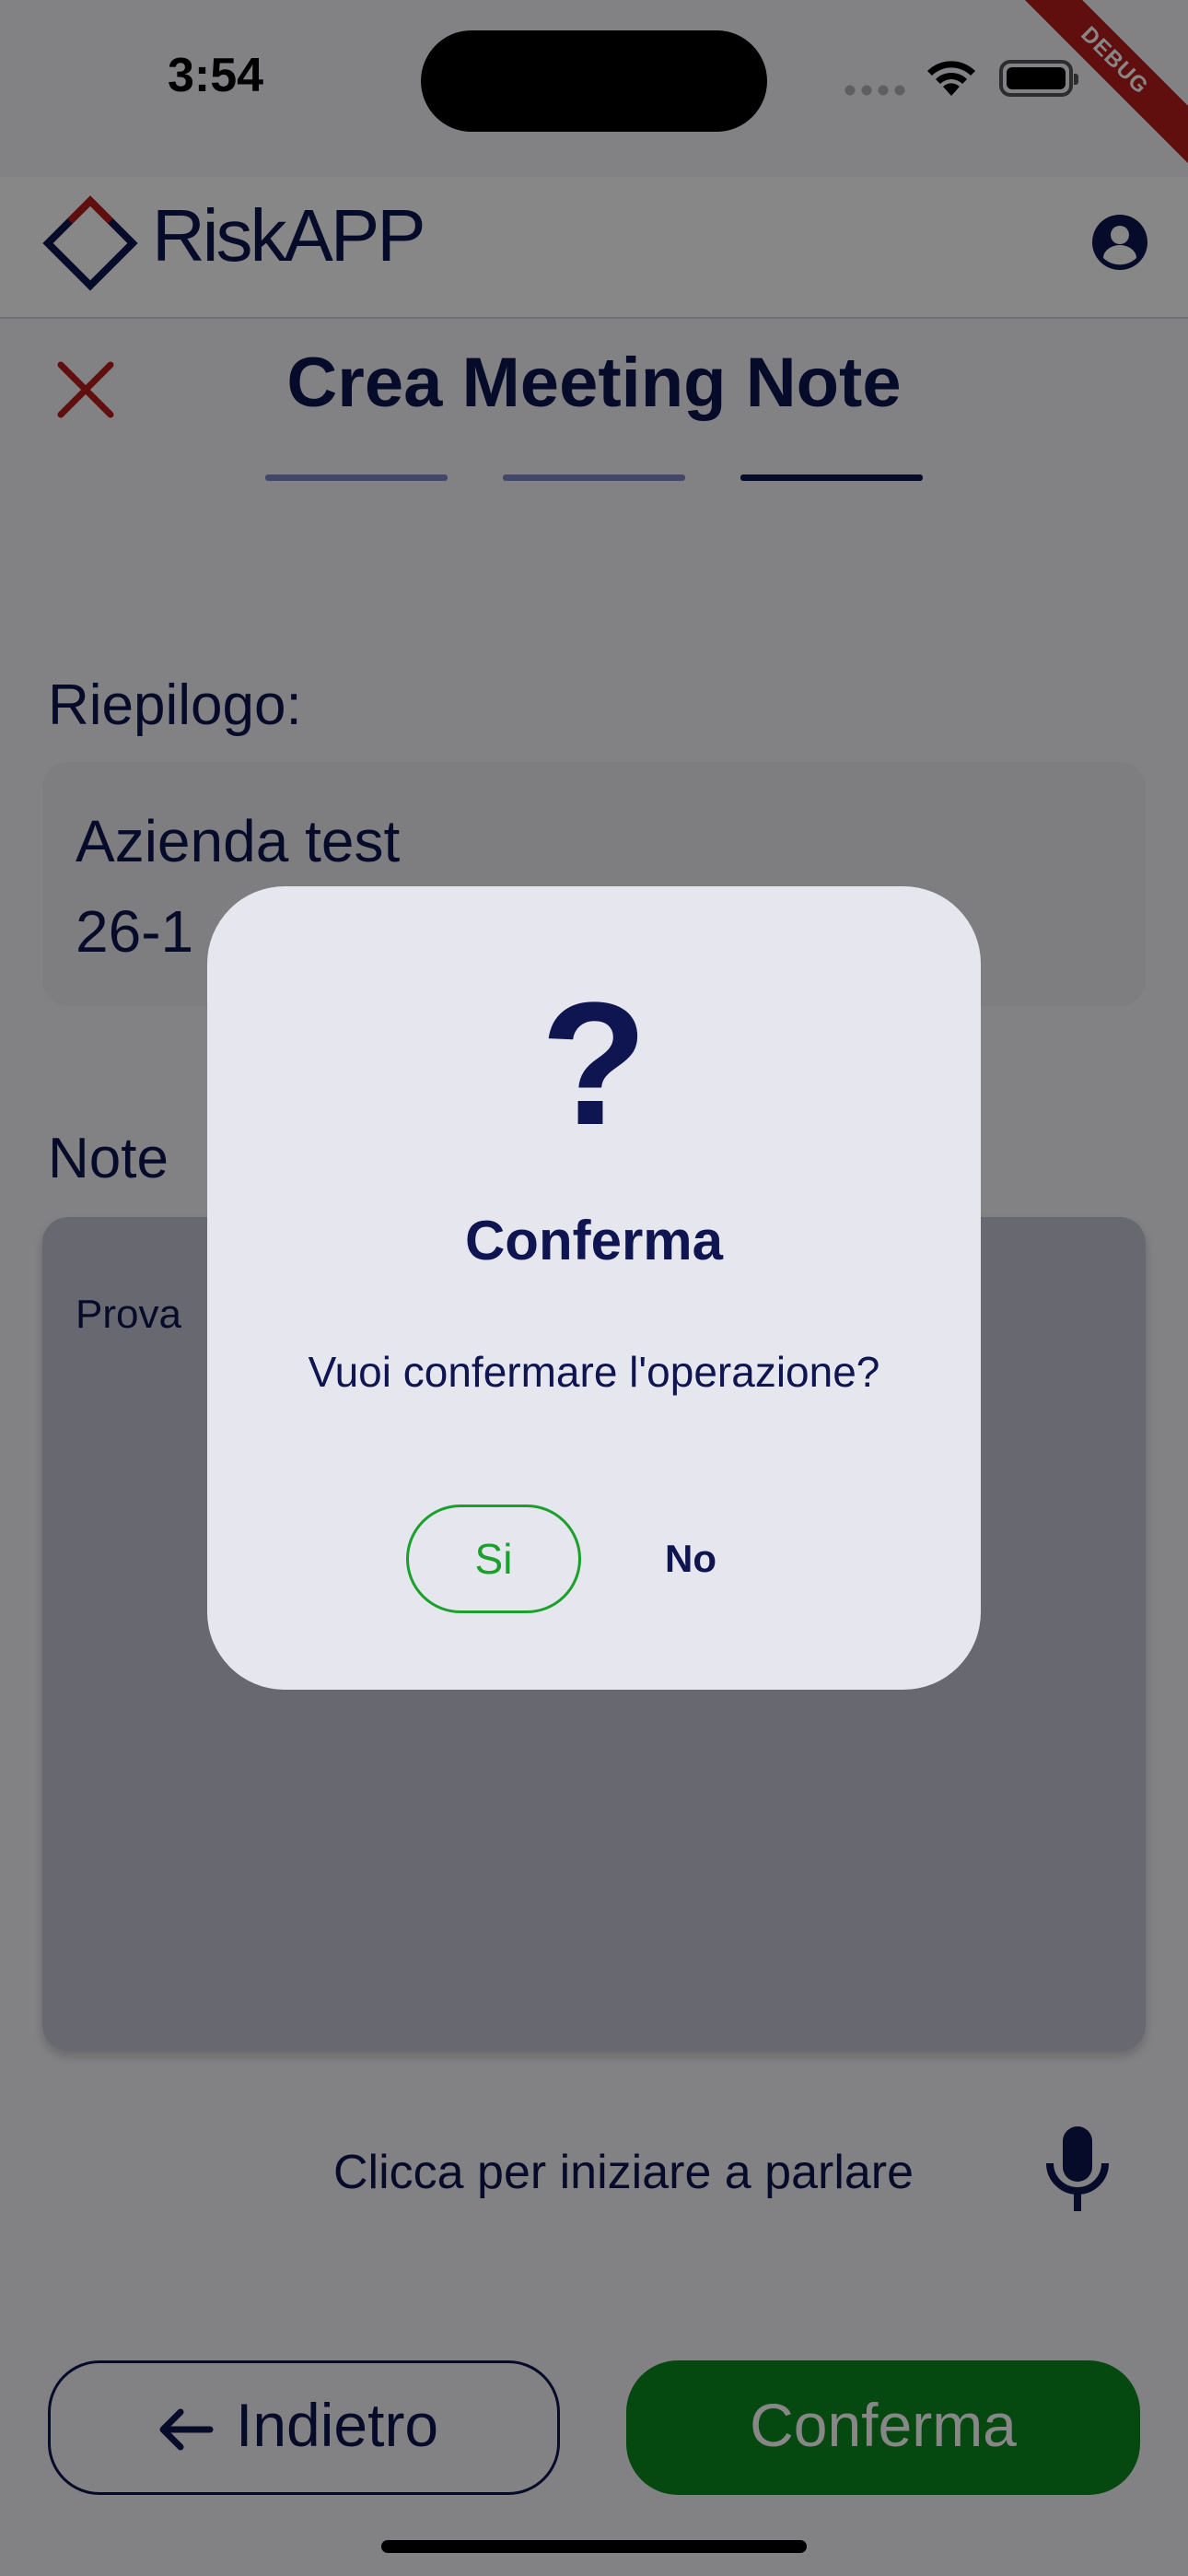 This screenshot has width=1188, height=2576. Describe the element at coordinates (690, 1559) in the screenshot. I see `dialog-no-button: No` at that location.